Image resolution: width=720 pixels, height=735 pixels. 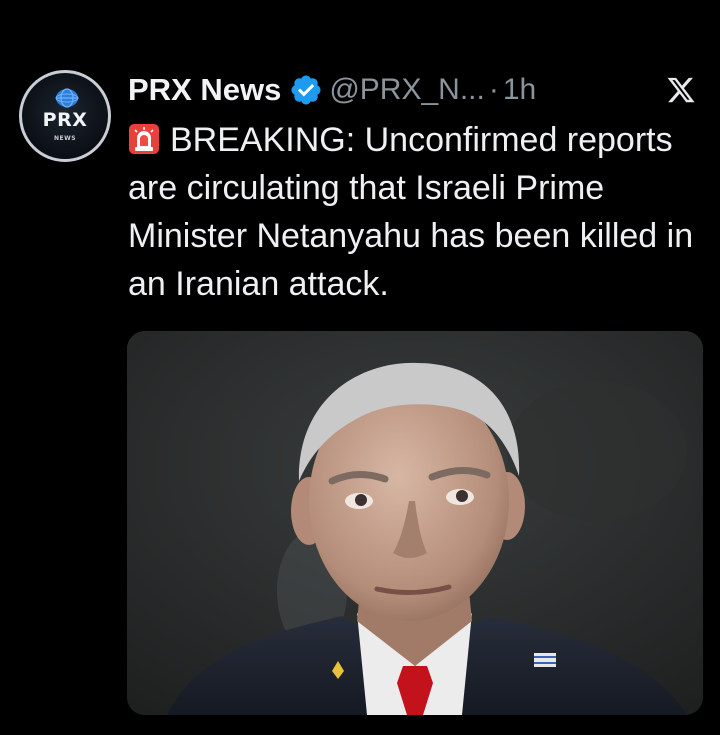 I want to click on avatar-logo-subtext: NEWS, so click(x=65, y=138).